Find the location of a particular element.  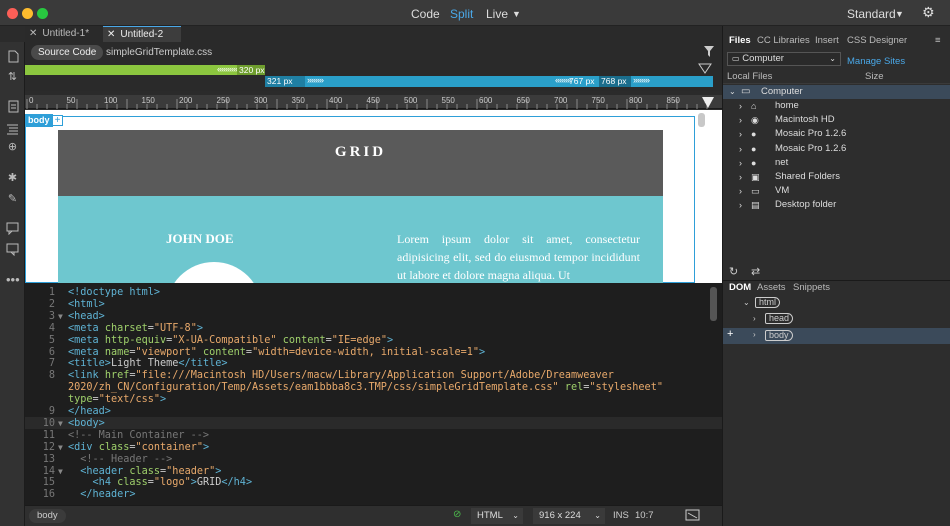

panel-menu-icon: ≡ is located at coordinates (938, 41).